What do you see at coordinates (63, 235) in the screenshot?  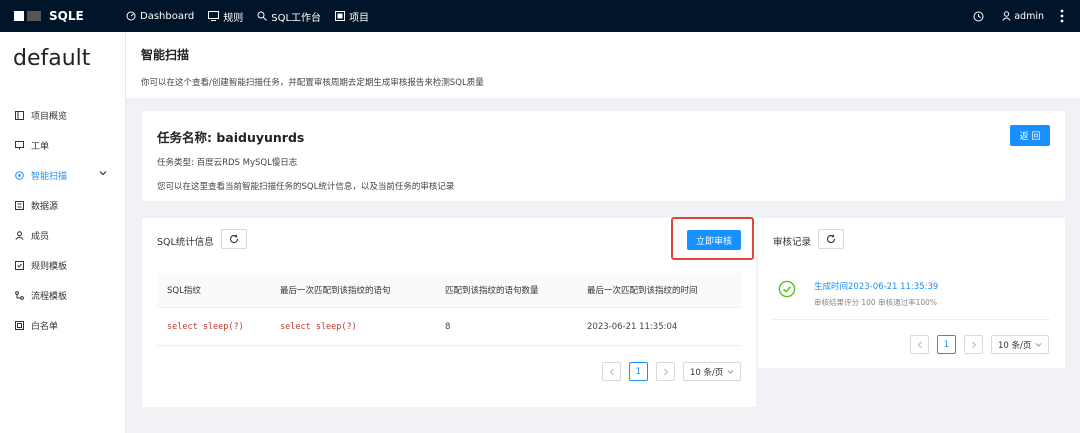 I see `sidebar-item-members: 成员` at bounding box center [63, 235].